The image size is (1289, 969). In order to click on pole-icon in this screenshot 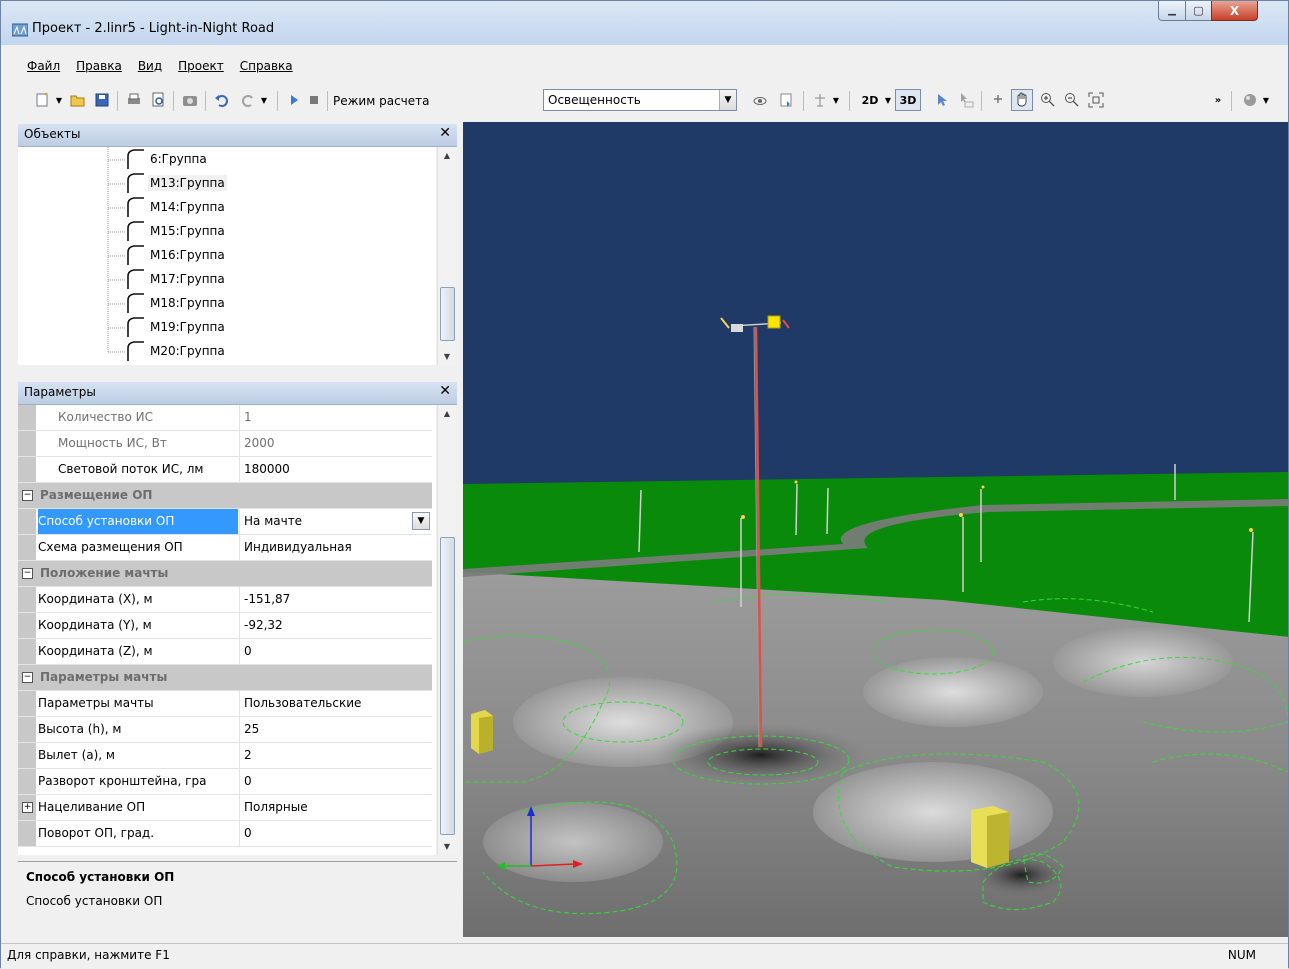, I will do `click(135, 255)`.